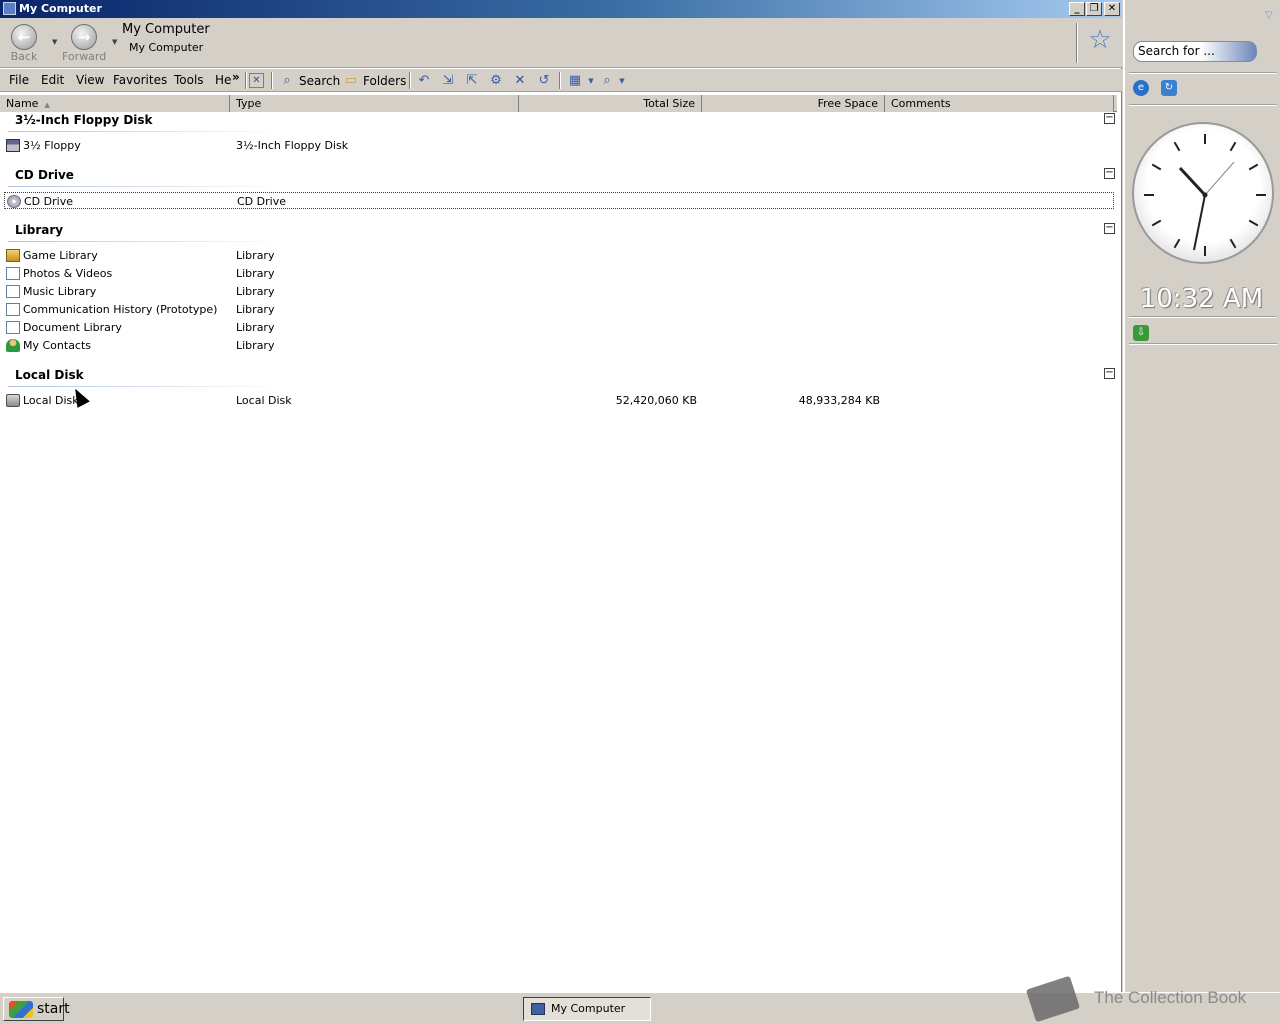 This screenshot has width=1280, height=1024. Describe the element at coordinates (559, 255) in the screenshot. I see `list-item: Game Library Library` at that location.